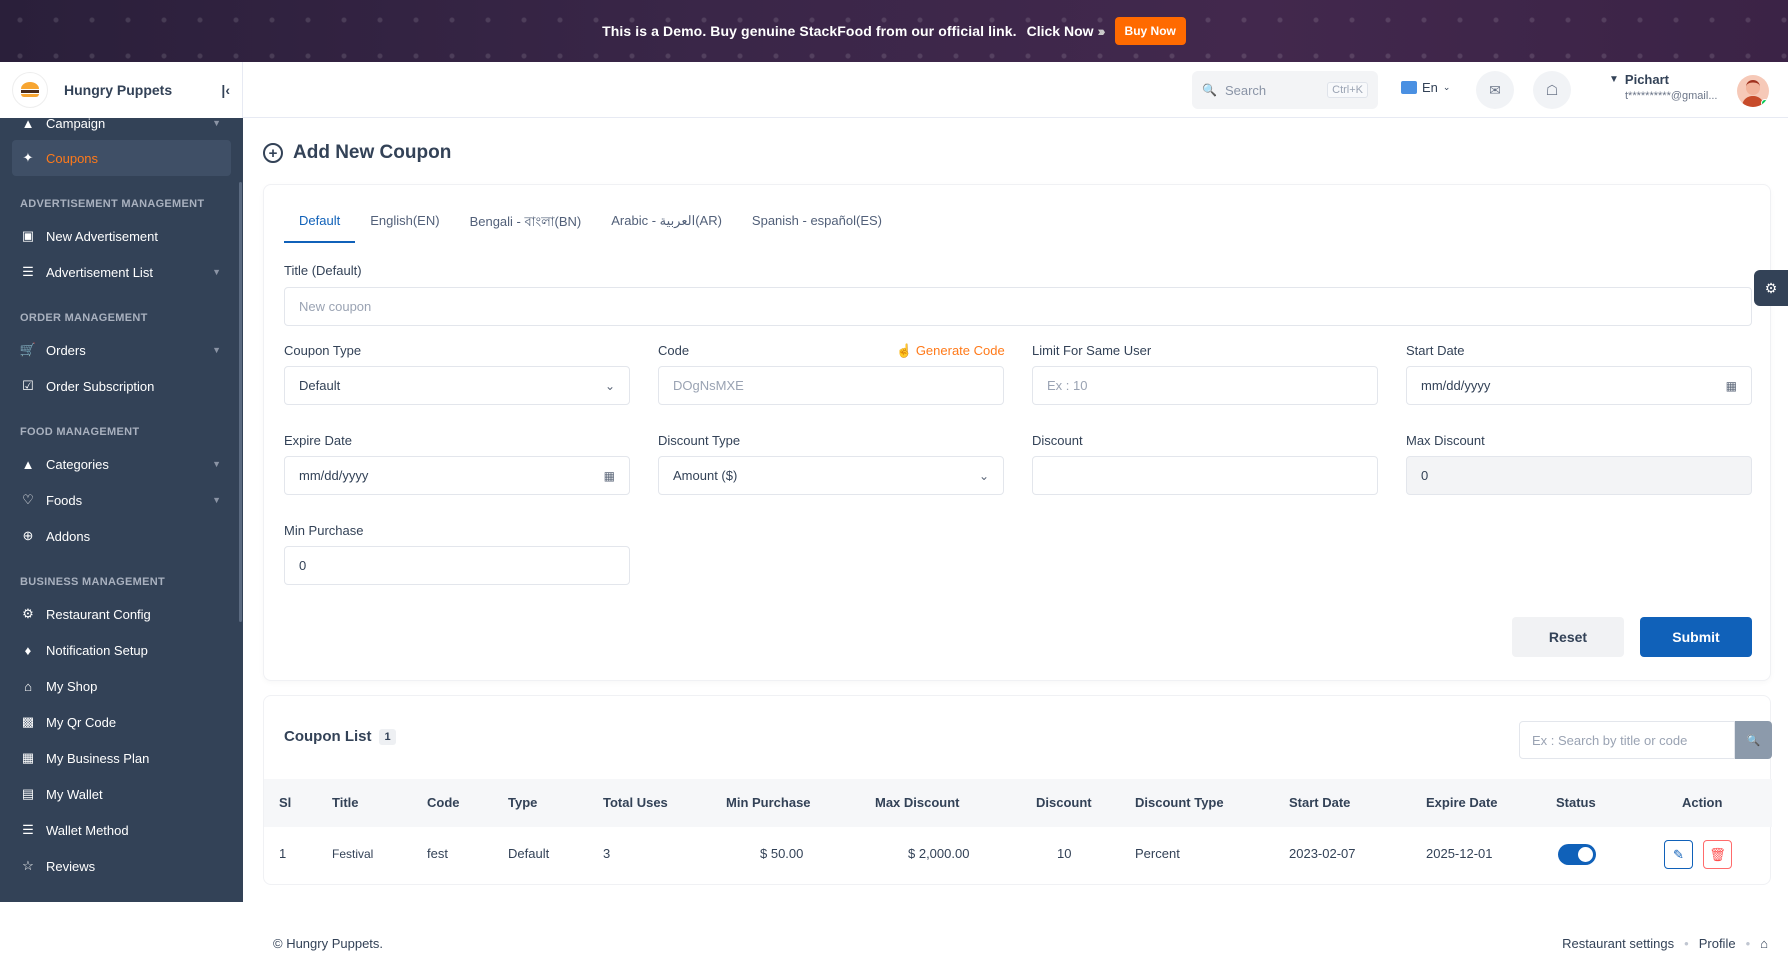  What do you see at coordinates (1568, 637) in the screenshot?
I see `reset-button: Reset` at bounding box center [1568, 637].